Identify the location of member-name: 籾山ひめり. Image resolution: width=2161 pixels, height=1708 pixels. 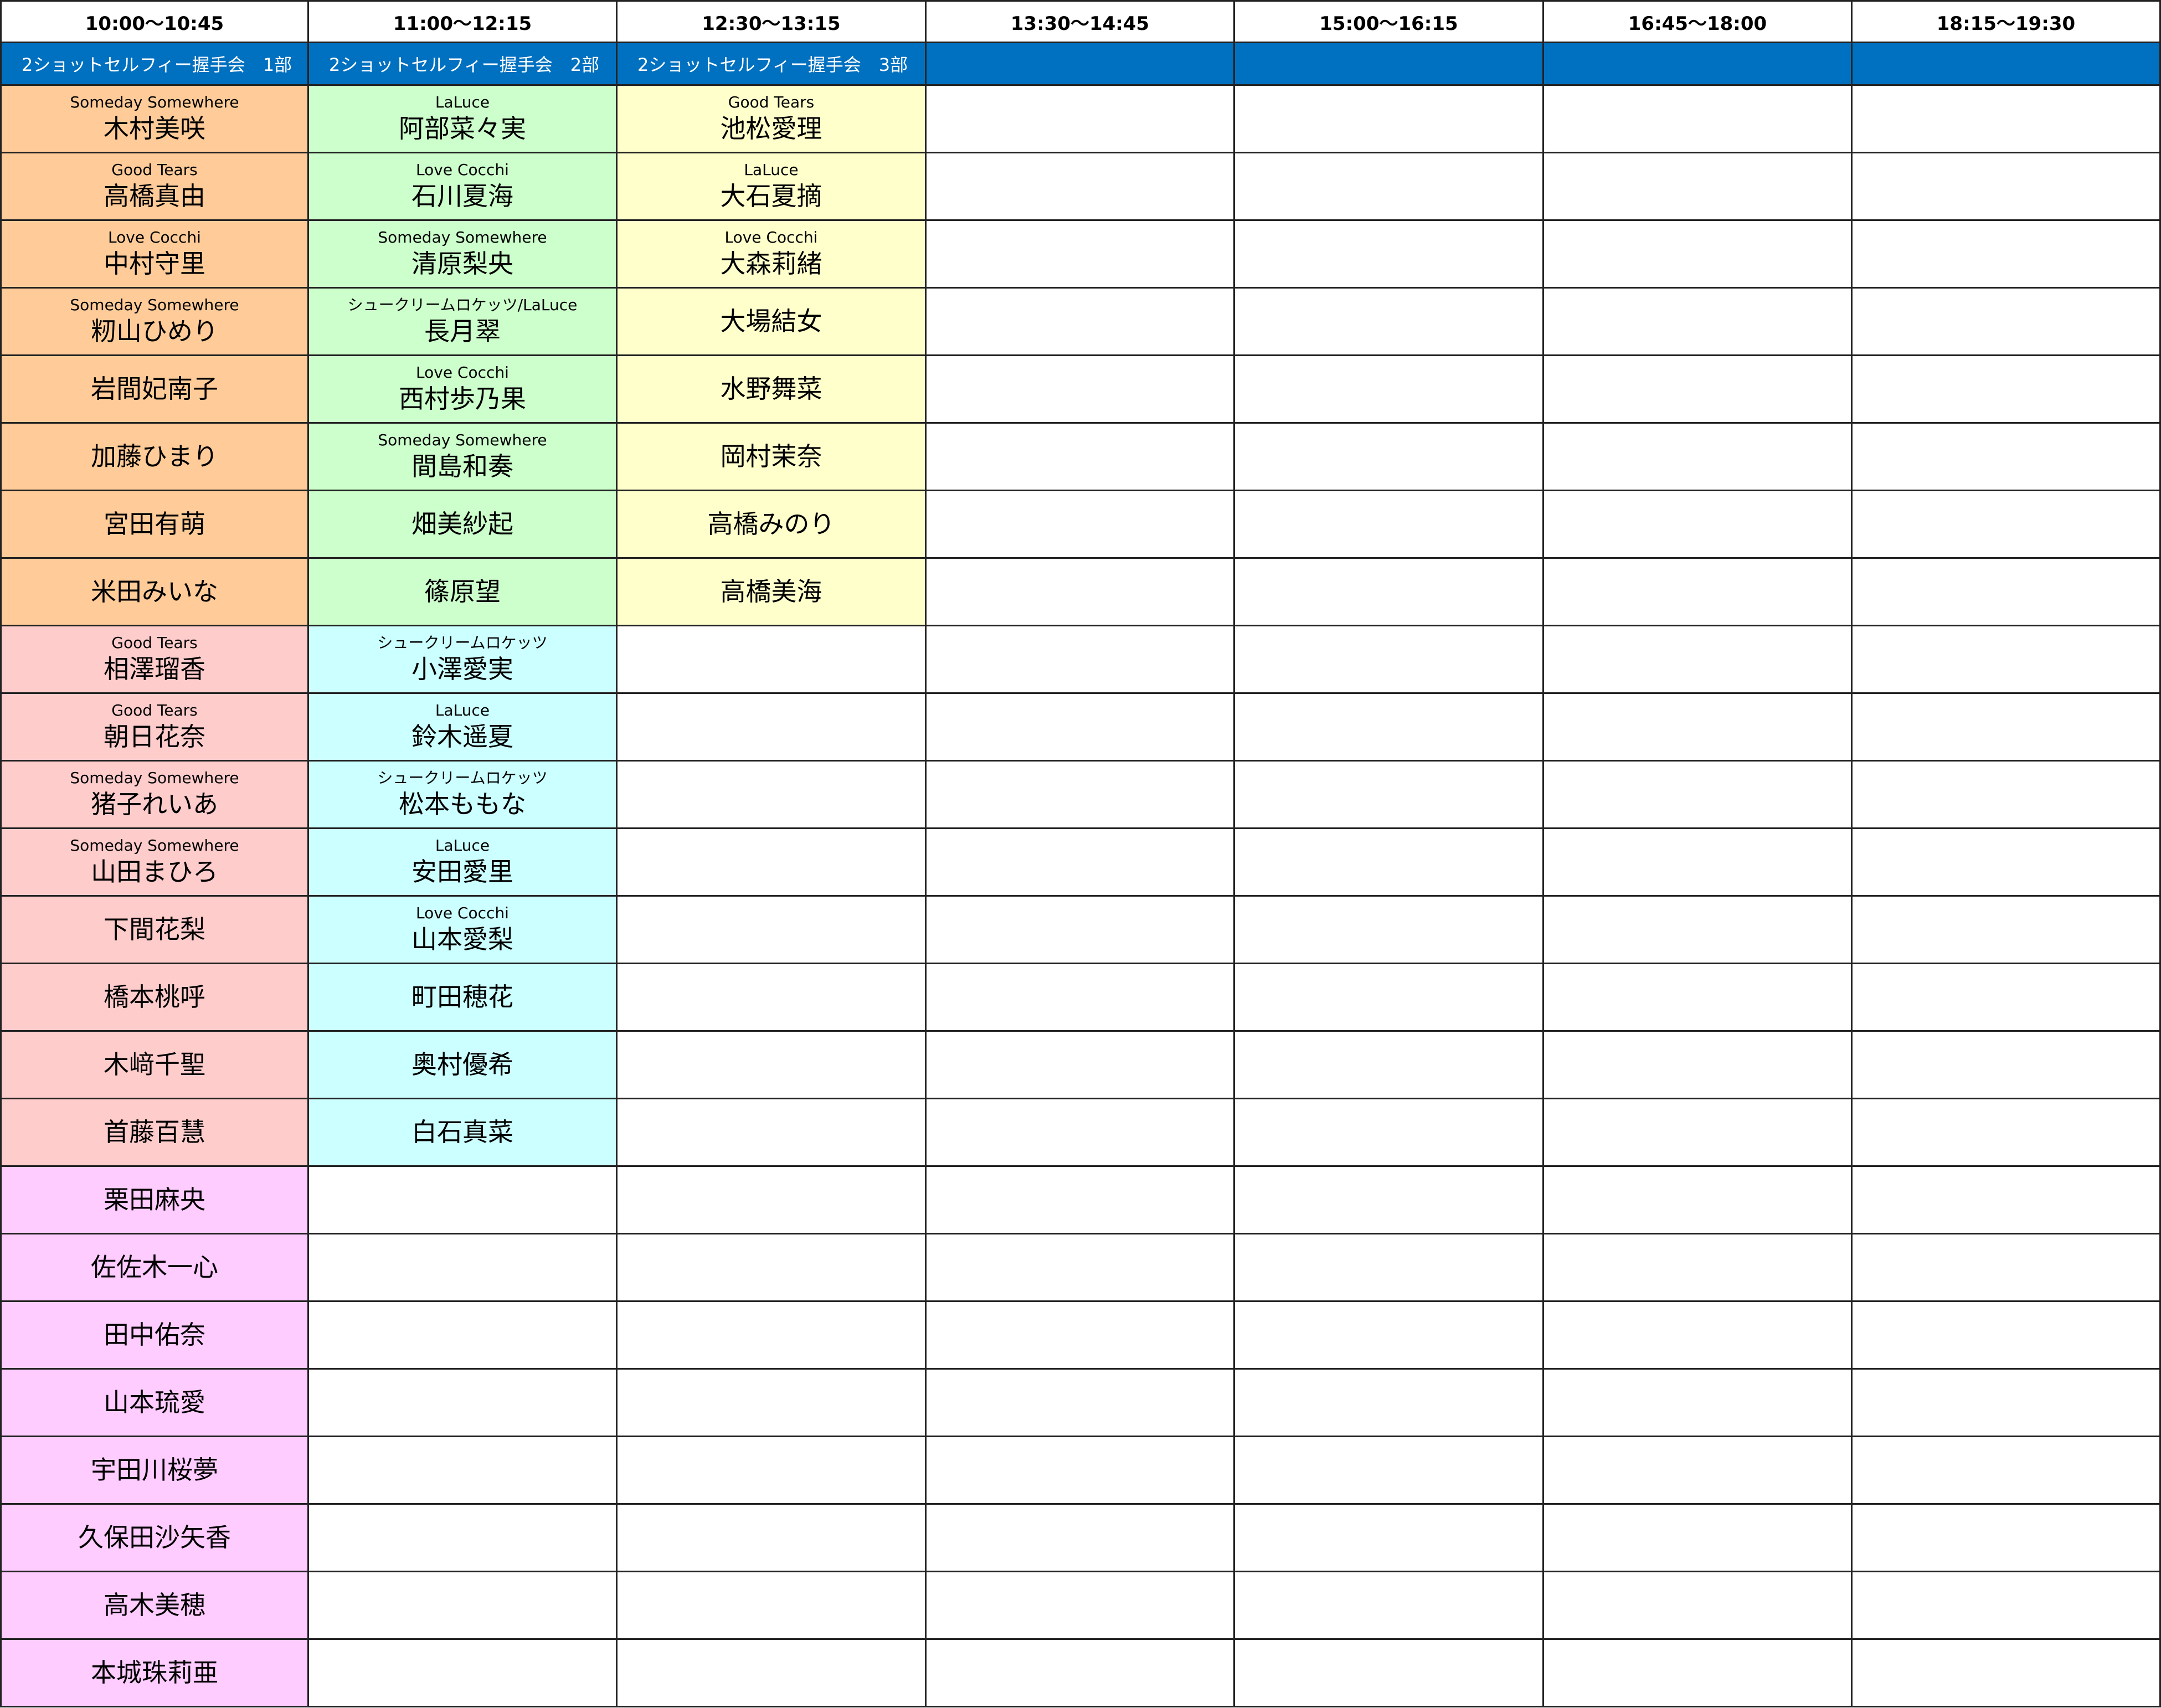
(154, 331).